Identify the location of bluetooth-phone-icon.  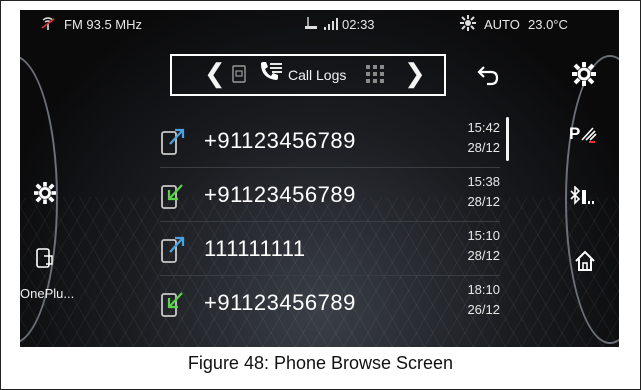
(311, 24).